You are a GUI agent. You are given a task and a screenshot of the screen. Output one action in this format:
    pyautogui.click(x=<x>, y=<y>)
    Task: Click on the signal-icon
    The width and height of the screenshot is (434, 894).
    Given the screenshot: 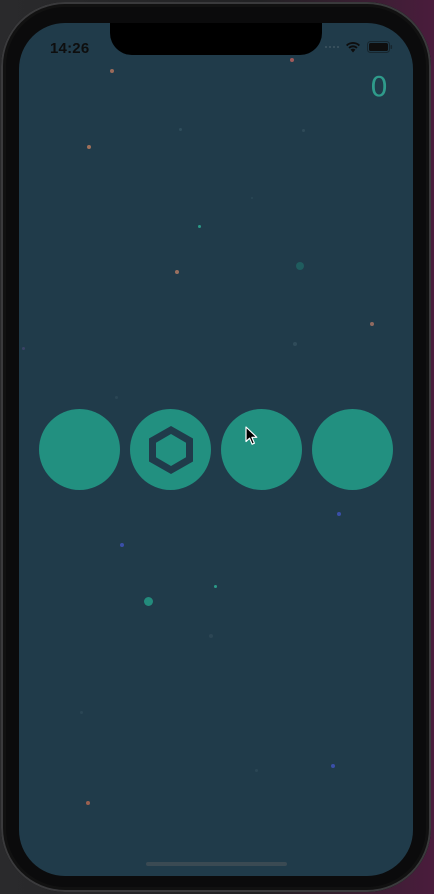 What is the action you would take?
    pyautogui.click(x=332, y=47)
    